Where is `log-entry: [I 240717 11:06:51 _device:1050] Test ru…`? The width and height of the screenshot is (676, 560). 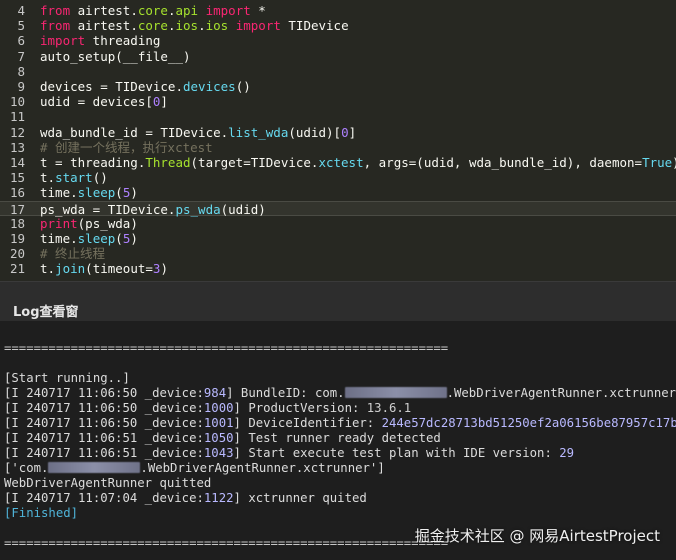
log-entry: [I 240717 11:06:51 _device:1050] Test ru… is located at coordinates (222, 438).